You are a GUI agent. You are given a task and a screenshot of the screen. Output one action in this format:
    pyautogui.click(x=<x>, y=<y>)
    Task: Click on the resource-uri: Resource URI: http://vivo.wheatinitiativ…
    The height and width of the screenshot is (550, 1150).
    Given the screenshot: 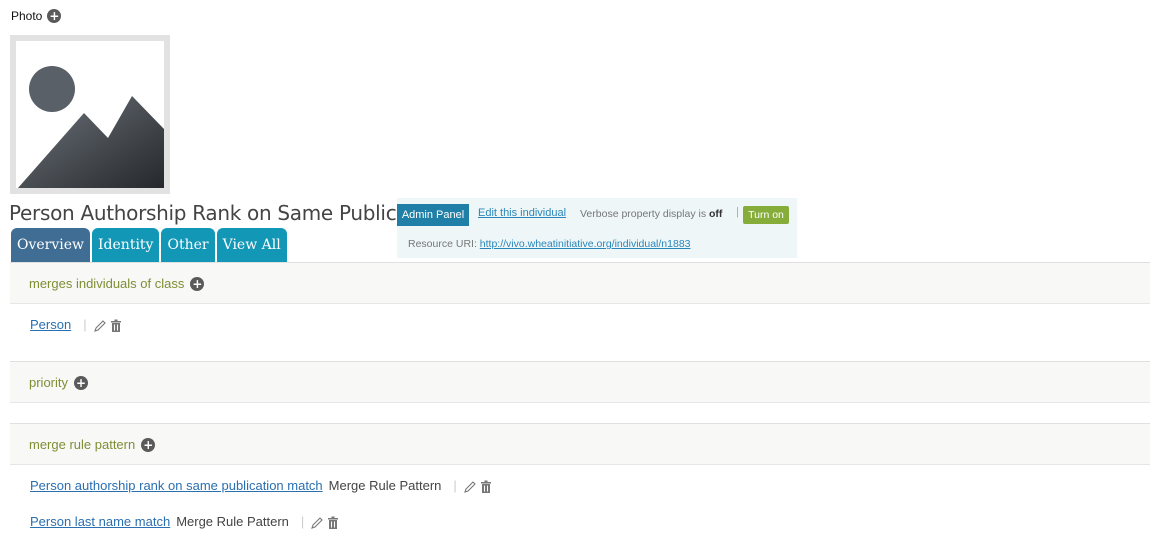 What is the action you would take?
    pyautogui.click(x=549, y=244)
    